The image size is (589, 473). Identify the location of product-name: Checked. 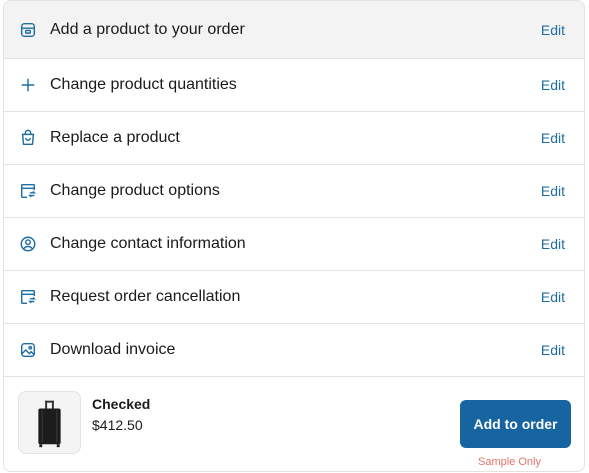
(121, 404).